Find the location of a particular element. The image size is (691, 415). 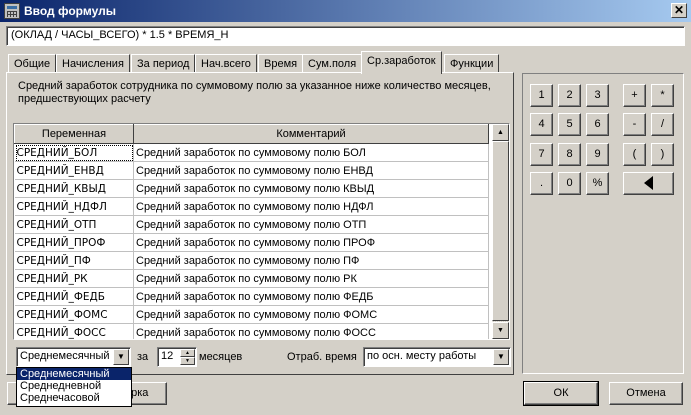

key-percent: % is located at coordinates (597, 183).